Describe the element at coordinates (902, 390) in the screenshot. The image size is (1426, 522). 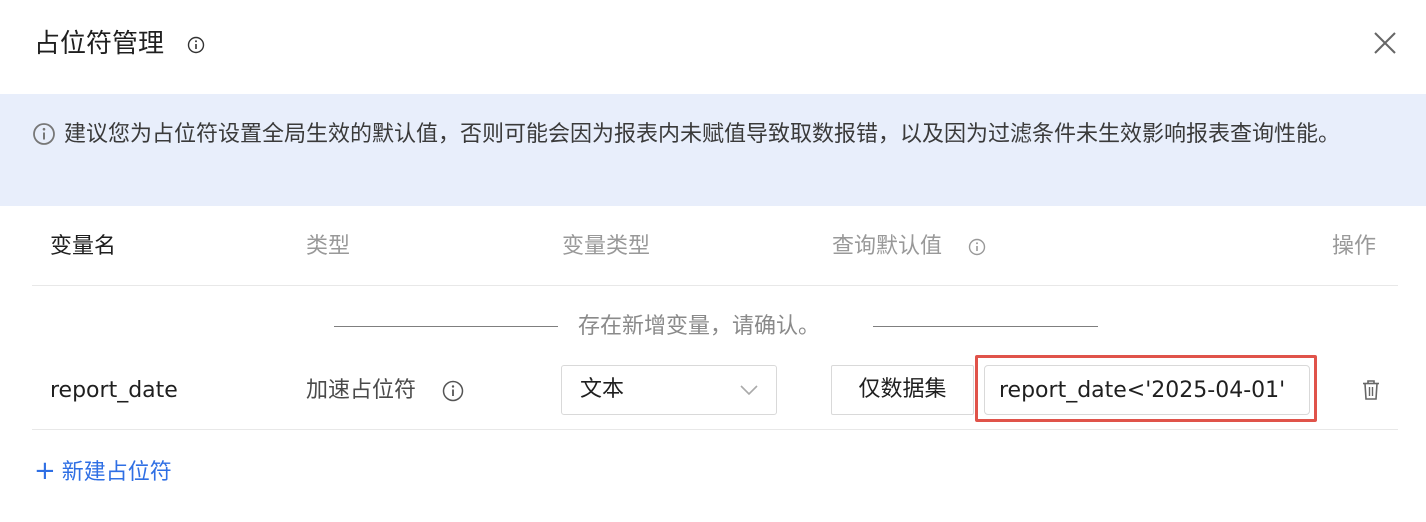
I see `scope-dataset-button: 仅数据集` at that location.